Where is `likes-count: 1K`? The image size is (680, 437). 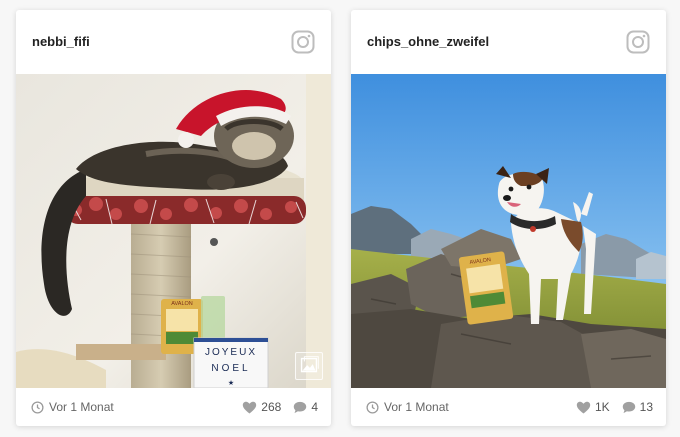
likes-count: 1K is located at coordinates (602, 407).